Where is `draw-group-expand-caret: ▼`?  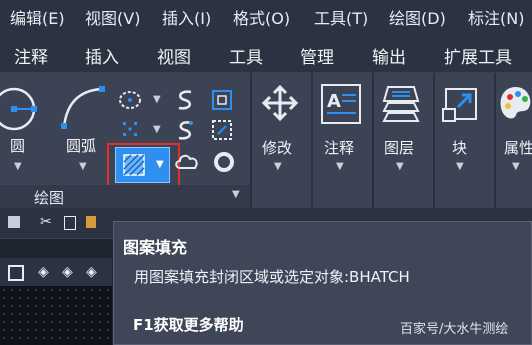
draw-group-expand-caret: ▼ is located at coordinates (236, 194).